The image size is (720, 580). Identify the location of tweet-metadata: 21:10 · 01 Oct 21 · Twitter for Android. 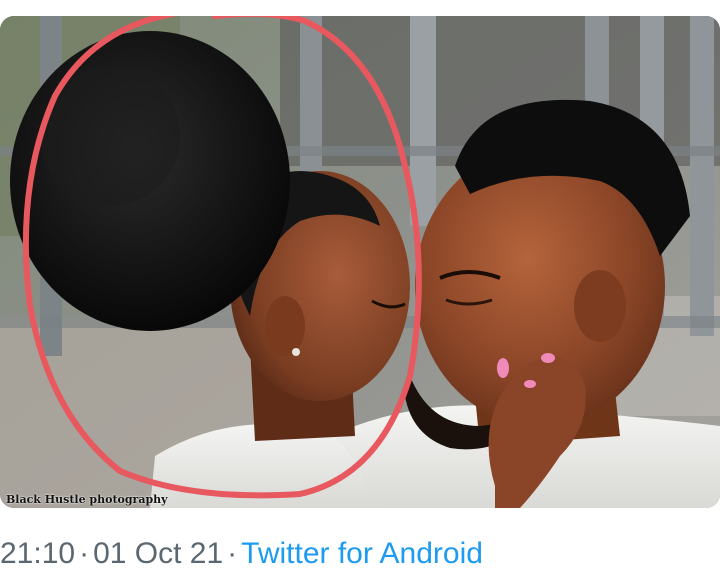
(241, 554).